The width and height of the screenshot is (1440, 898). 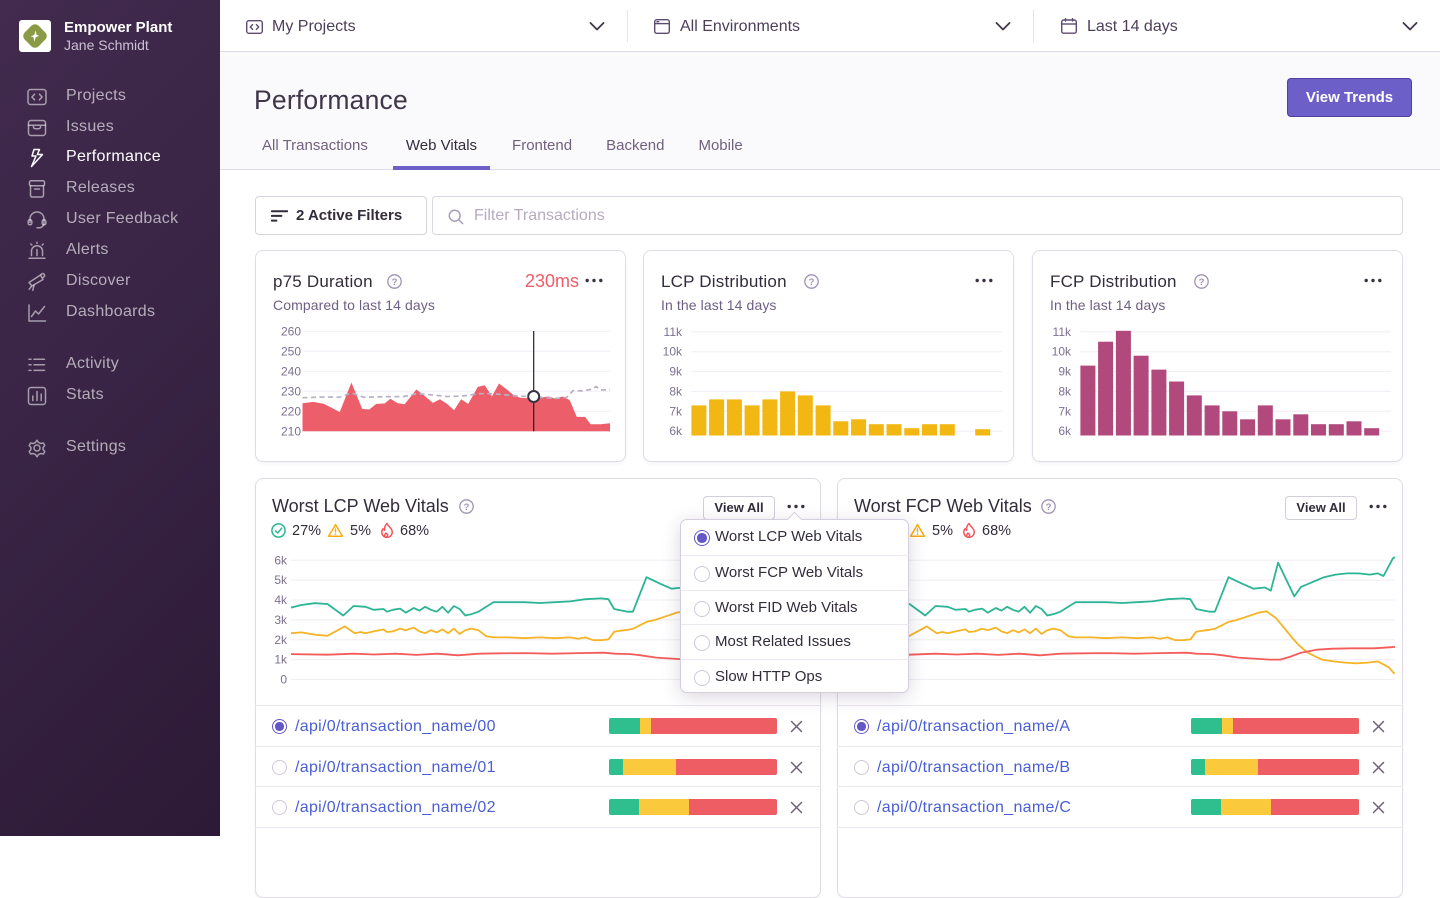 What do you see at coordinates (291, 331) in the screenshot?
I see `svg-text: 260` at bounding box center [291, 331].